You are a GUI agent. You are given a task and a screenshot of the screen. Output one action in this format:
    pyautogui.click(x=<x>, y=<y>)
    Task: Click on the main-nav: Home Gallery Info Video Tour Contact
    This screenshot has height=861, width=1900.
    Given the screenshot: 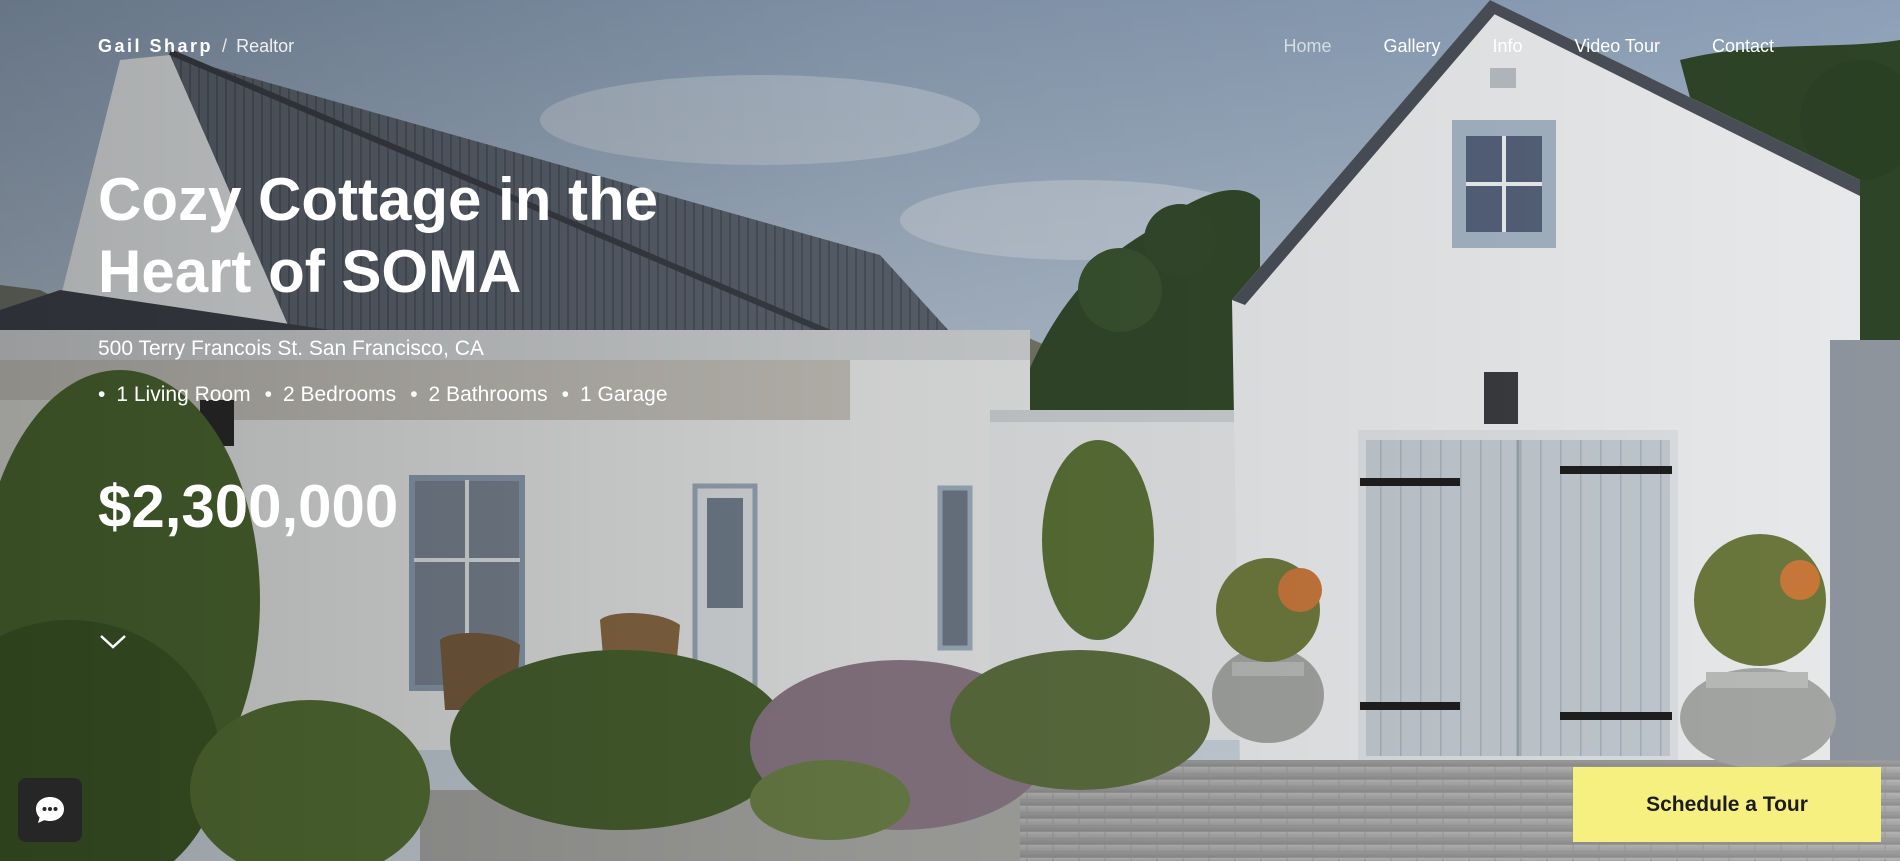 What is the action you would take?
    pyautogui.click(x=1528, y=46)
    